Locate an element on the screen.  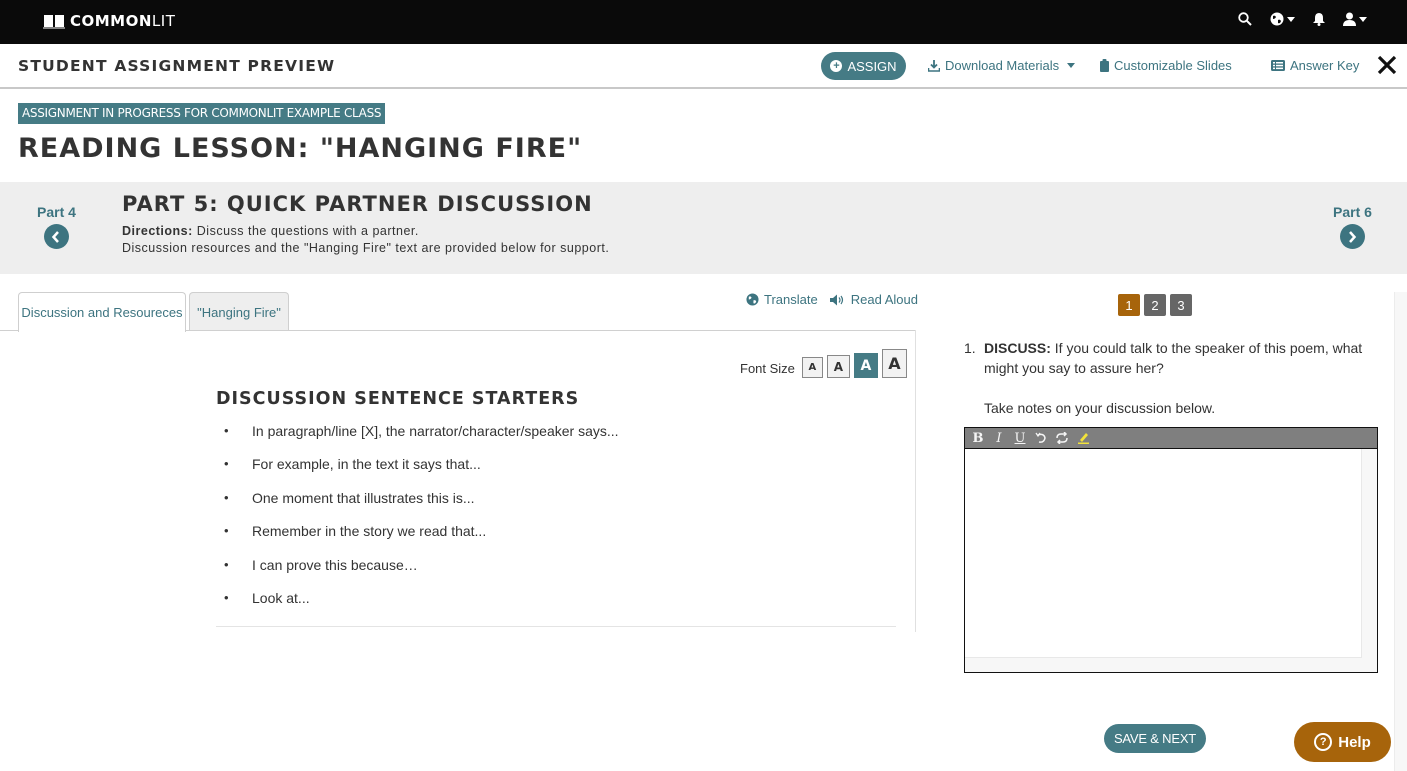
preview-title: STUDENT ASSIGNMENT PREVIEW is located at coordinates (177, 66).